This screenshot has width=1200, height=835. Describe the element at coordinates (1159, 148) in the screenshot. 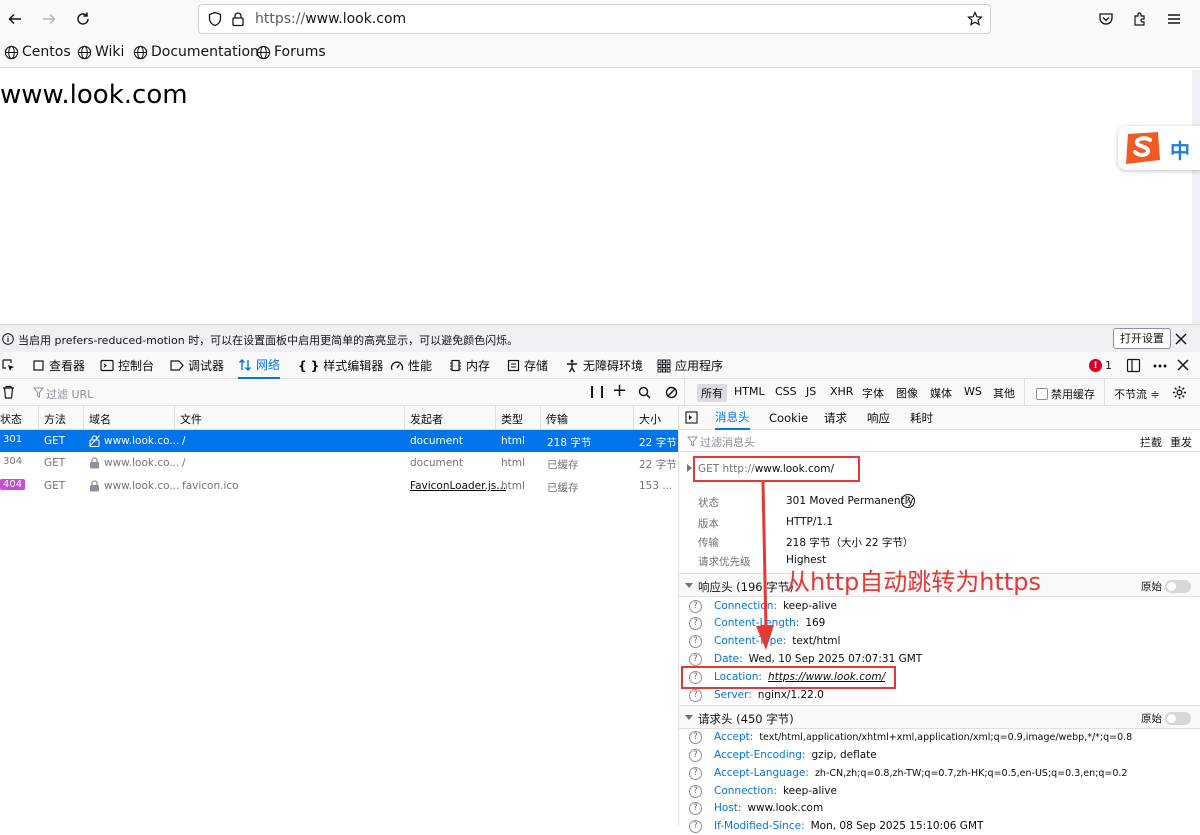

I see `ime-widget: 中` at that location.